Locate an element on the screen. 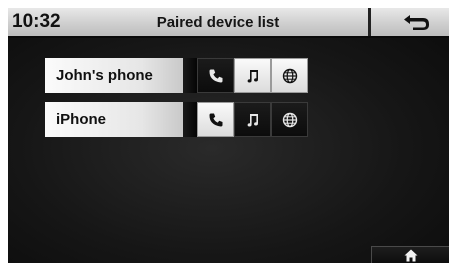 The width and height of the screenshot is (449, 271). title-bar: 10:32 Paired device list is located at coordinates (228, 23).